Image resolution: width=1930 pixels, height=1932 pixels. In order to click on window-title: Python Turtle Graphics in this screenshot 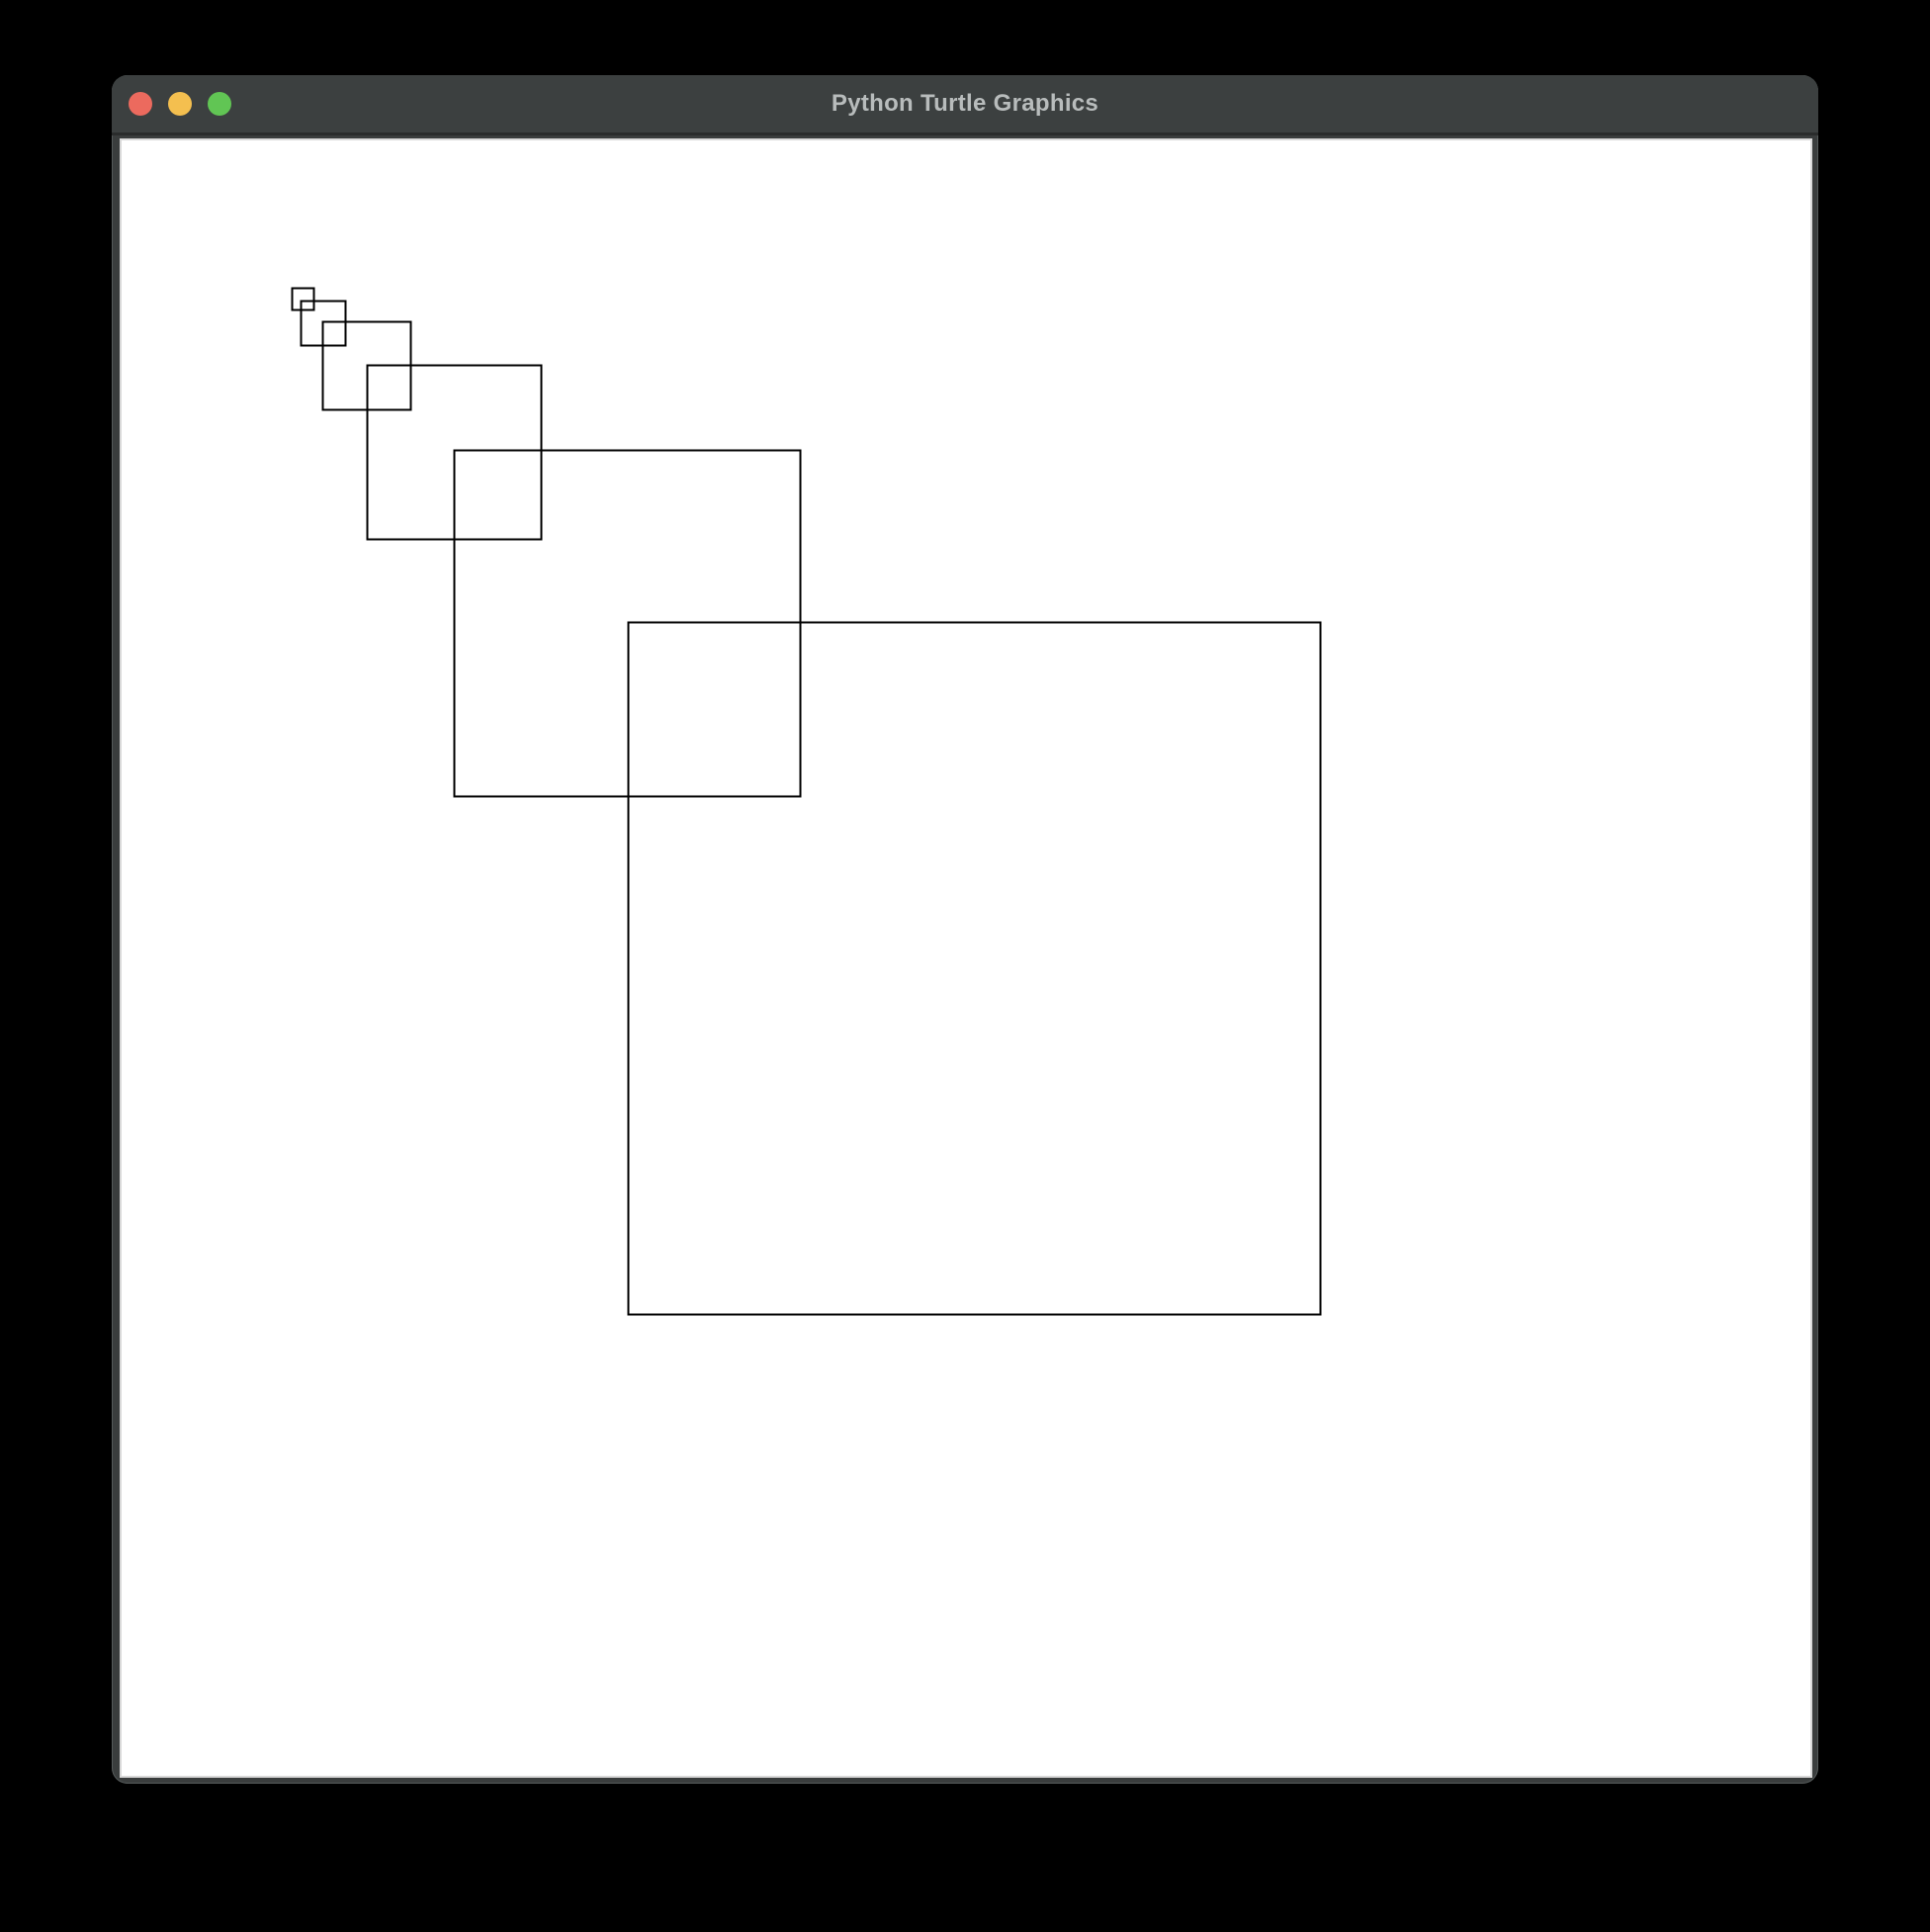, I will do `click(965, 103)`.